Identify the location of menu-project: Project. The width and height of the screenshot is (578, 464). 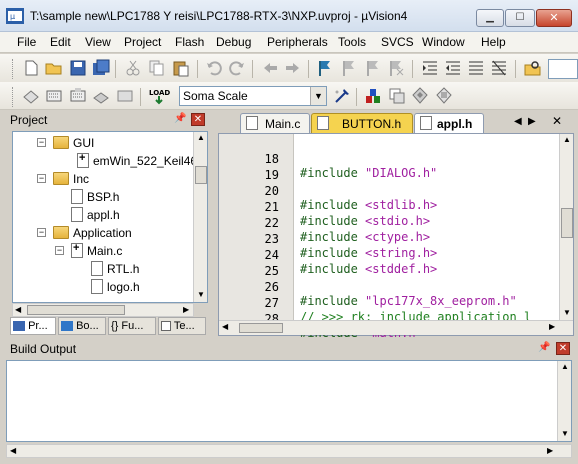
(142, 42).